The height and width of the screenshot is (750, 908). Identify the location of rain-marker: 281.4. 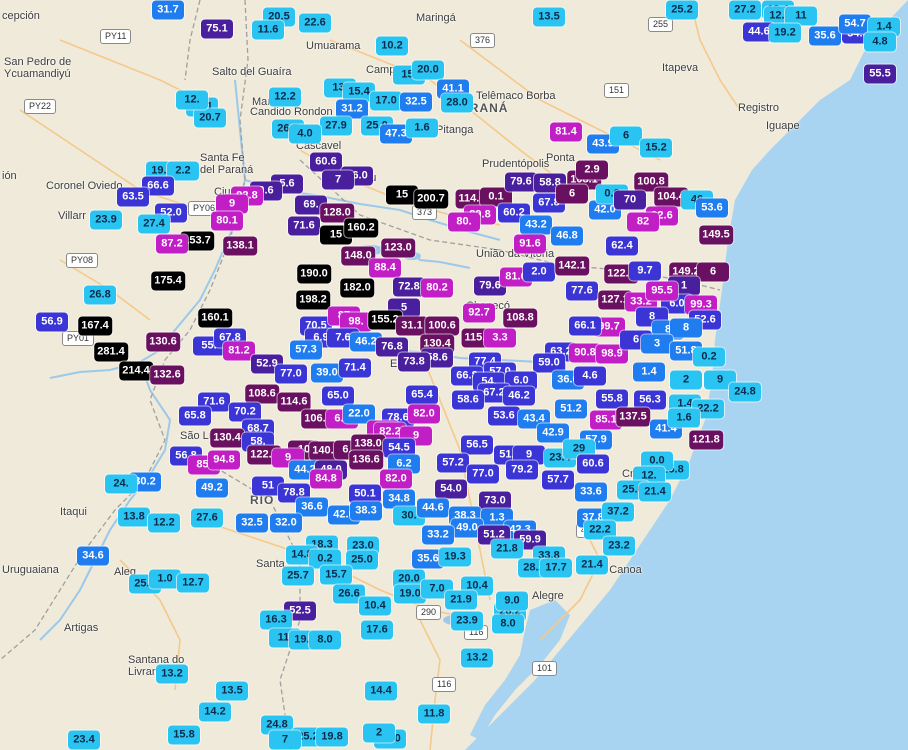
(111, 352).